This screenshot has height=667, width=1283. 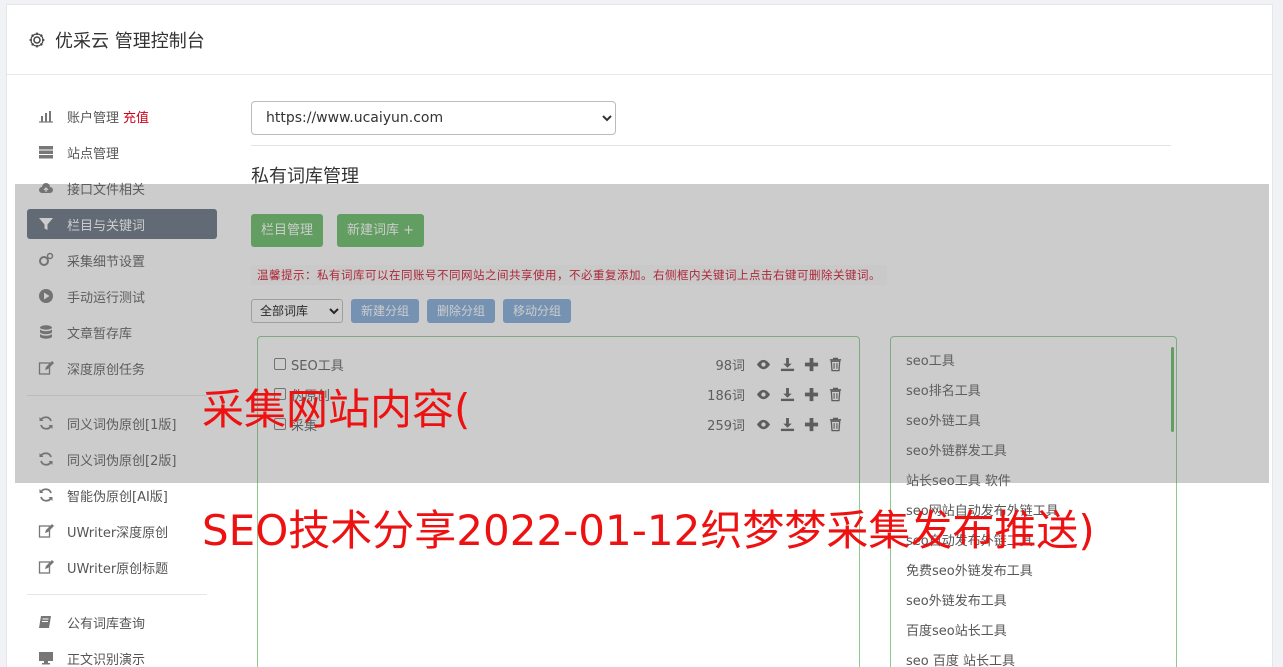 What do you see at coordinates (130, 41) in the screenshot?
I see `page-title: 优采云 管理控制台` at bounding box center [130, 41].